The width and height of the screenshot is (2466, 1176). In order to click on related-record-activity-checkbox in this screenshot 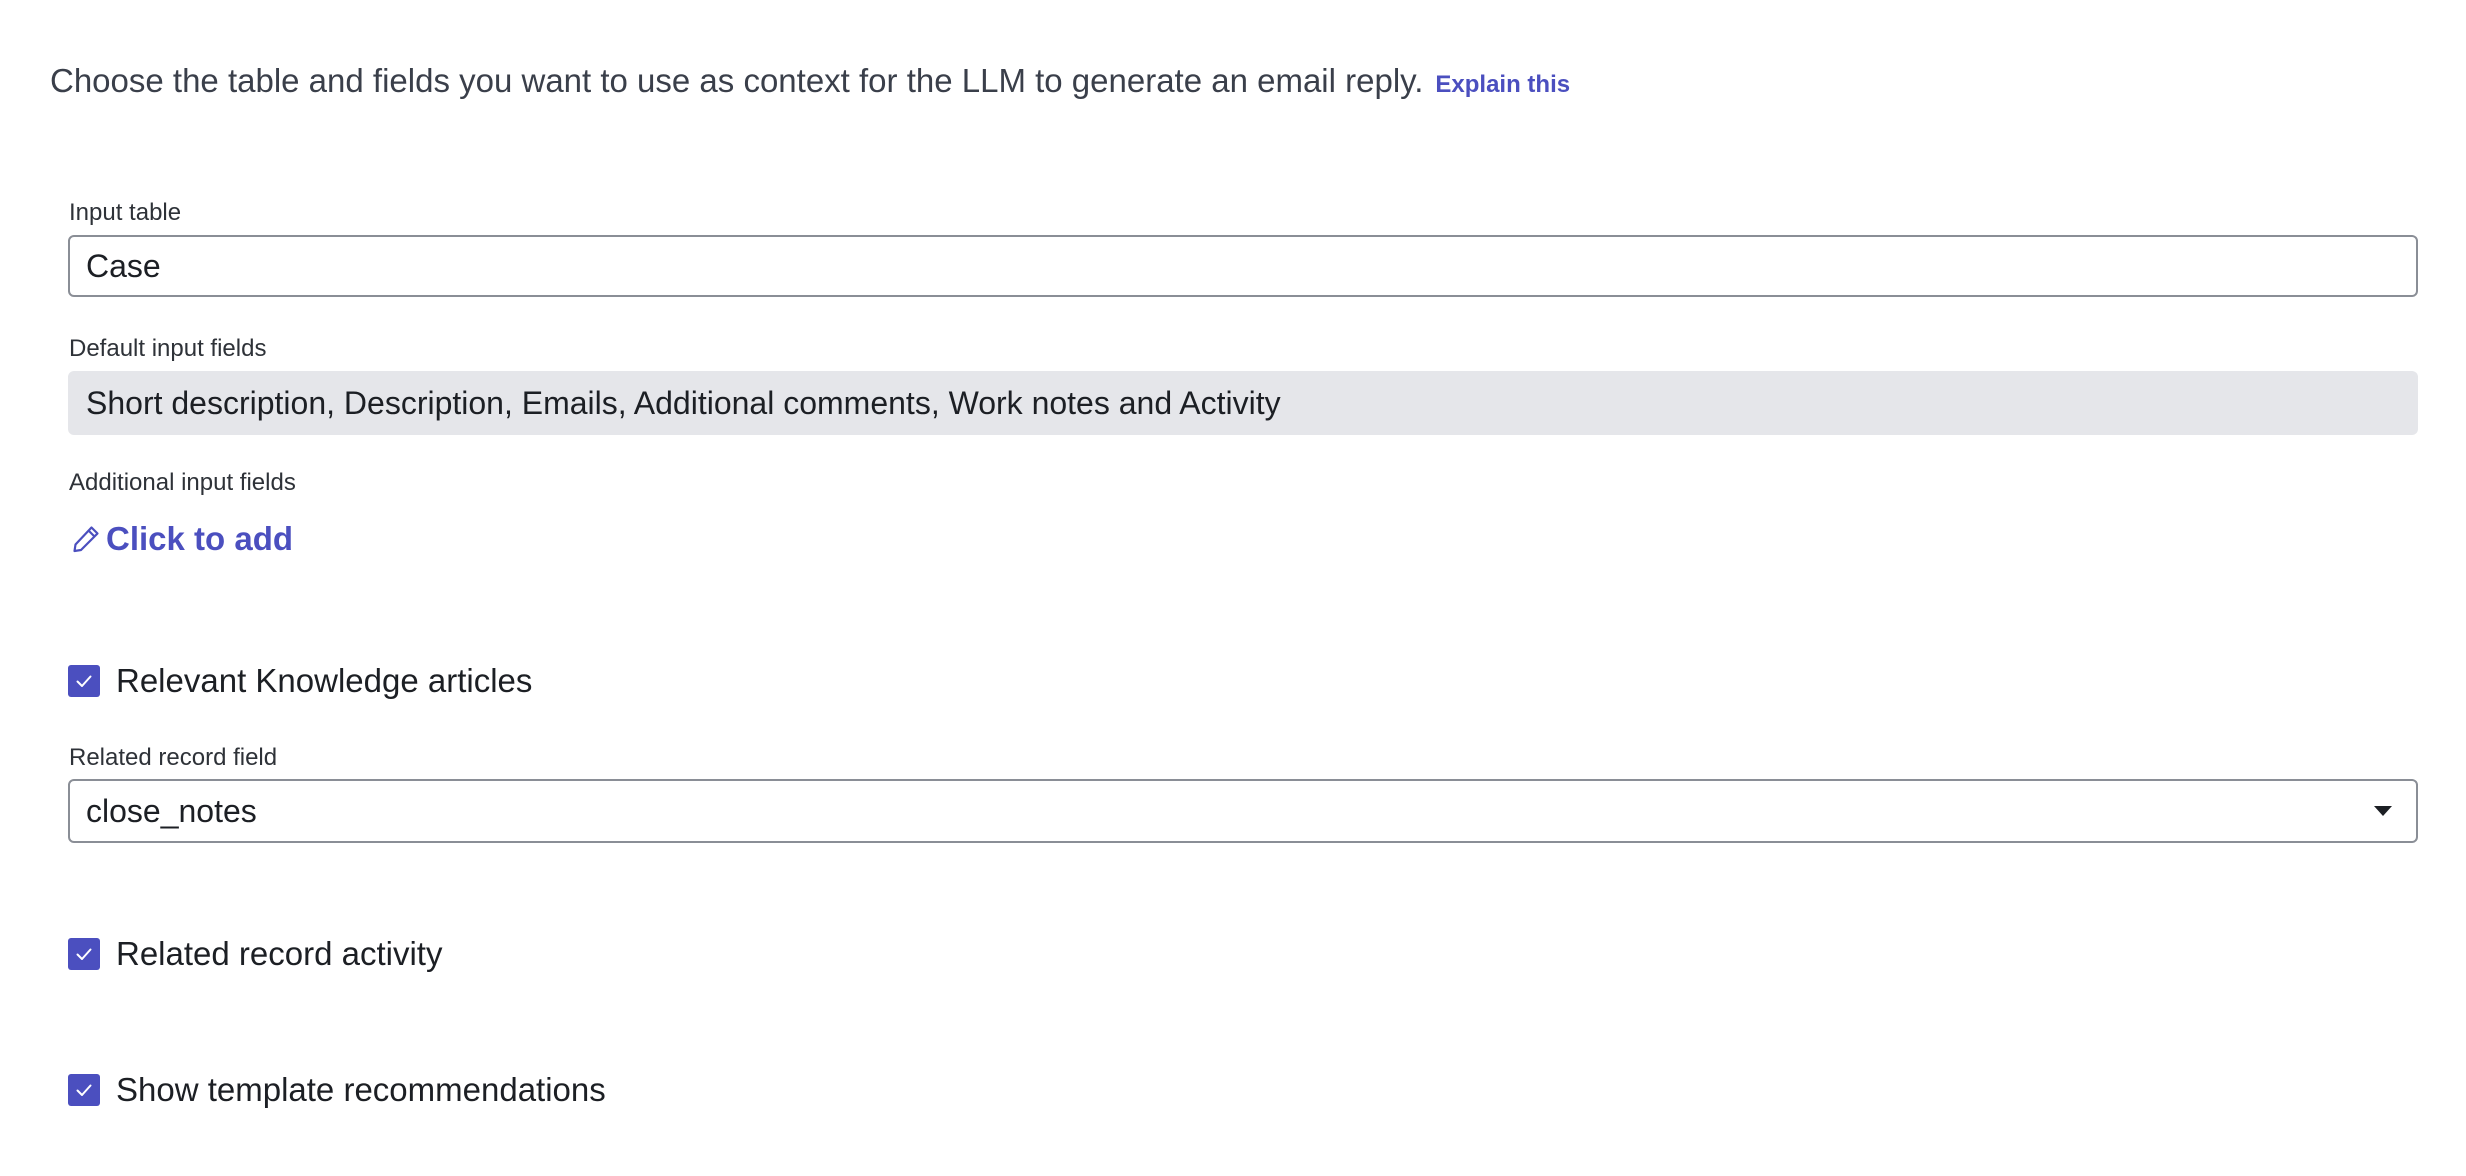, I will do `click(84, 954)`.